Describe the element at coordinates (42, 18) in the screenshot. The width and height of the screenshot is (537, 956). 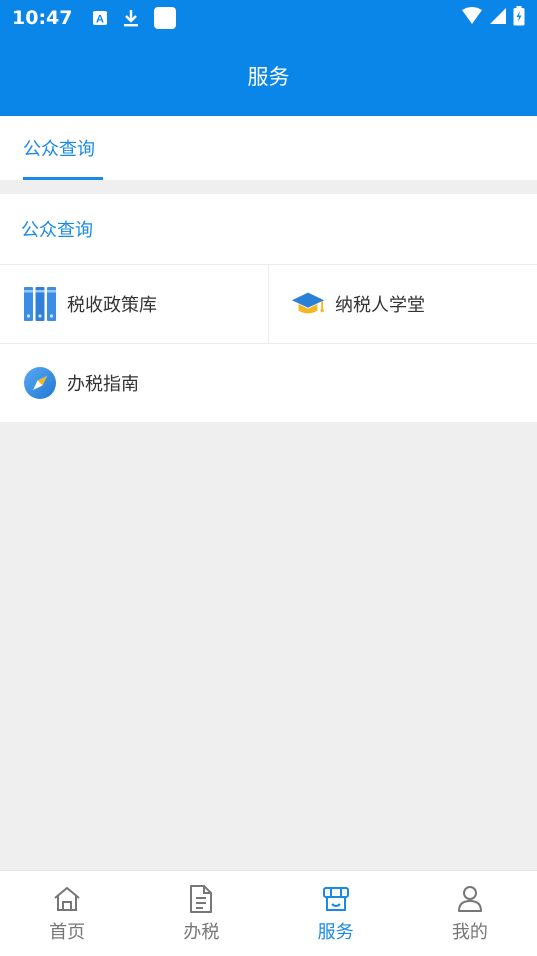
I see `status-time: 10:47` at that location.